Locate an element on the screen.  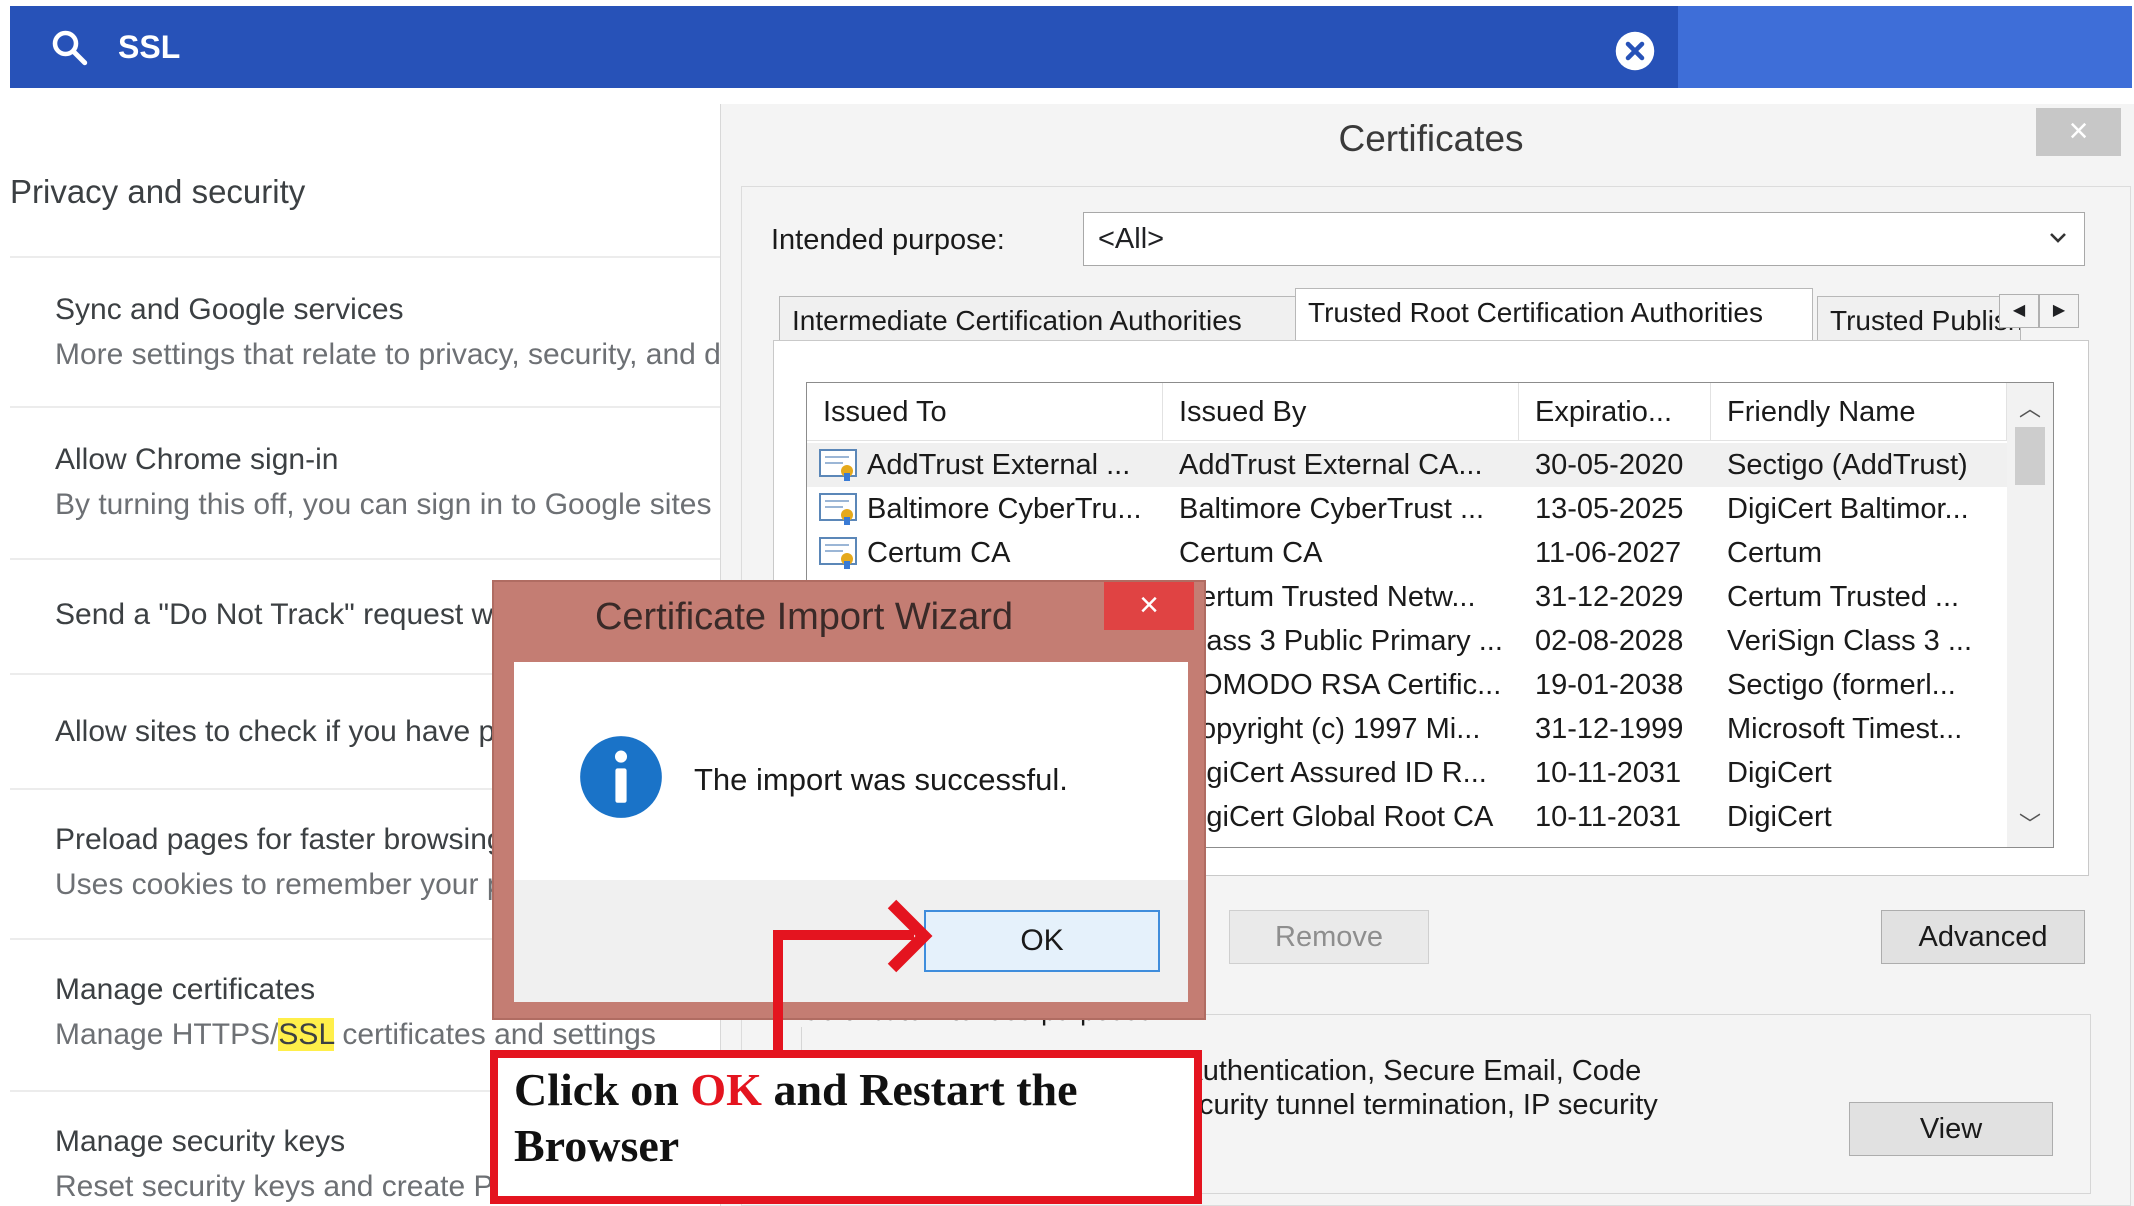
item-title: Allow Chrome sign-in is located at coordinates (197, 459).